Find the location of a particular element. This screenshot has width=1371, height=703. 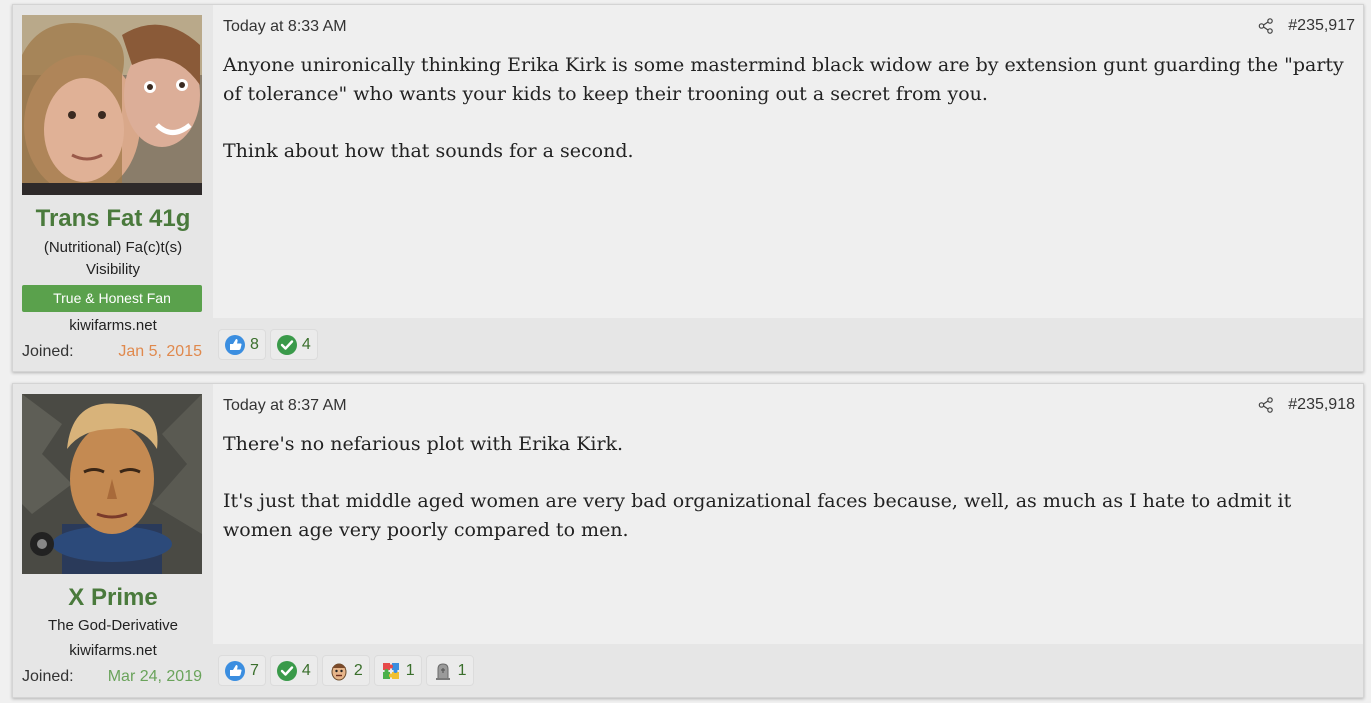

joined-date: Jan 5, 2015 is located at coordinates (160, 351).